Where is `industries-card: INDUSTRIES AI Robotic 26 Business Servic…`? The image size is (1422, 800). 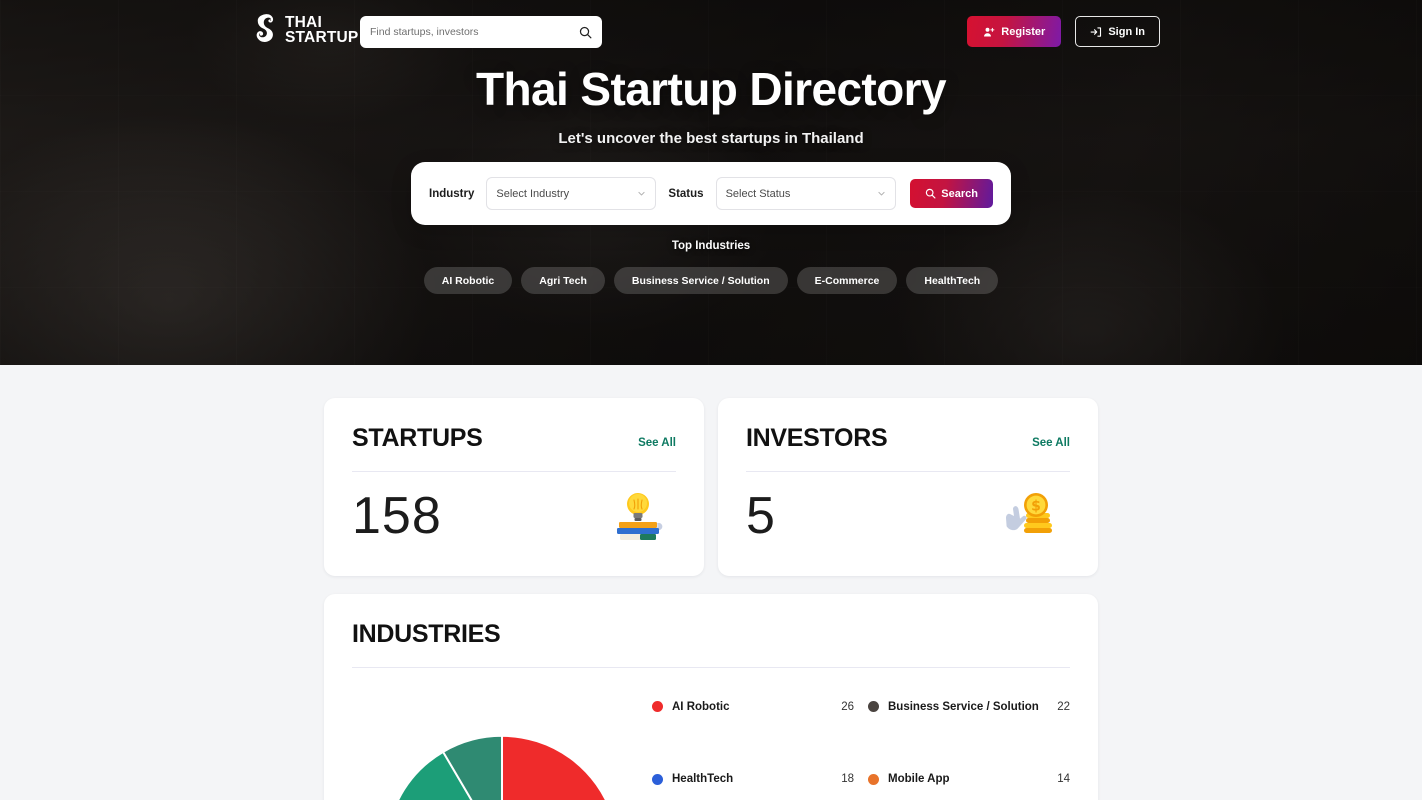 industries-card: INDUSTRIES AI Robotic 26 Business Servic… is located at coordinates (711, 697).